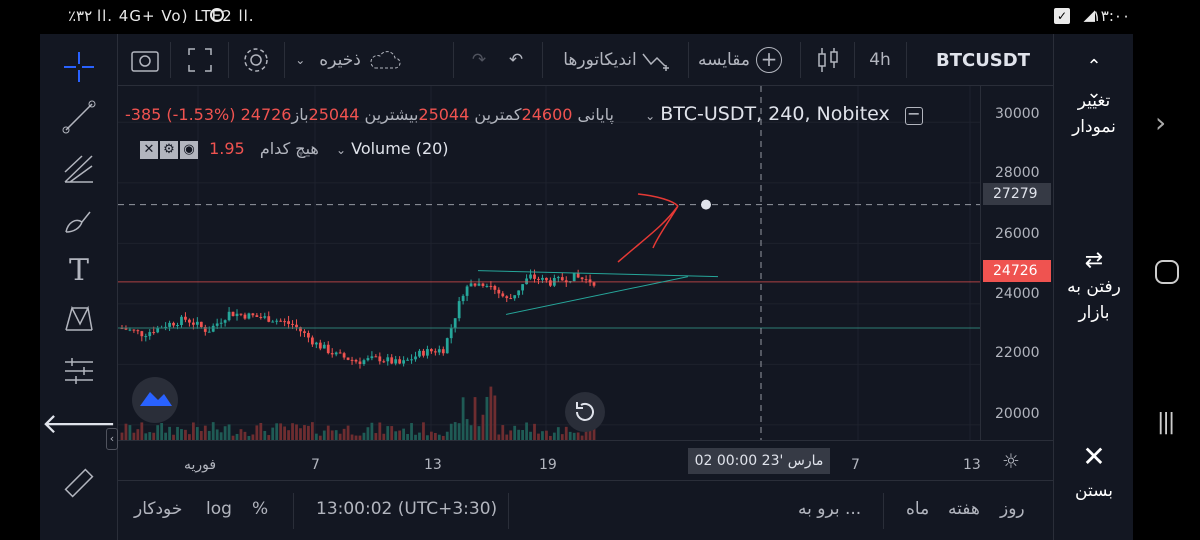 The width and height of the screenshot is (1200, 540). Describe the element at coordinates (145, 60) in the screenshot. I see `camera-icon` at that location.